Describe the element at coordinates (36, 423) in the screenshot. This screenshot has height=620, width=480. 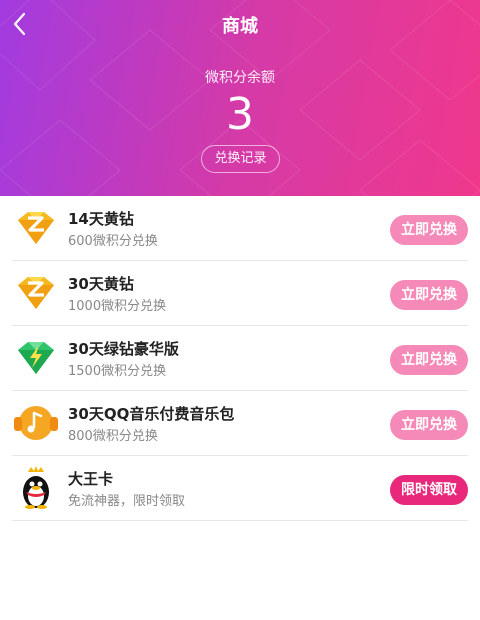
I see `music-package-icon` at that location.